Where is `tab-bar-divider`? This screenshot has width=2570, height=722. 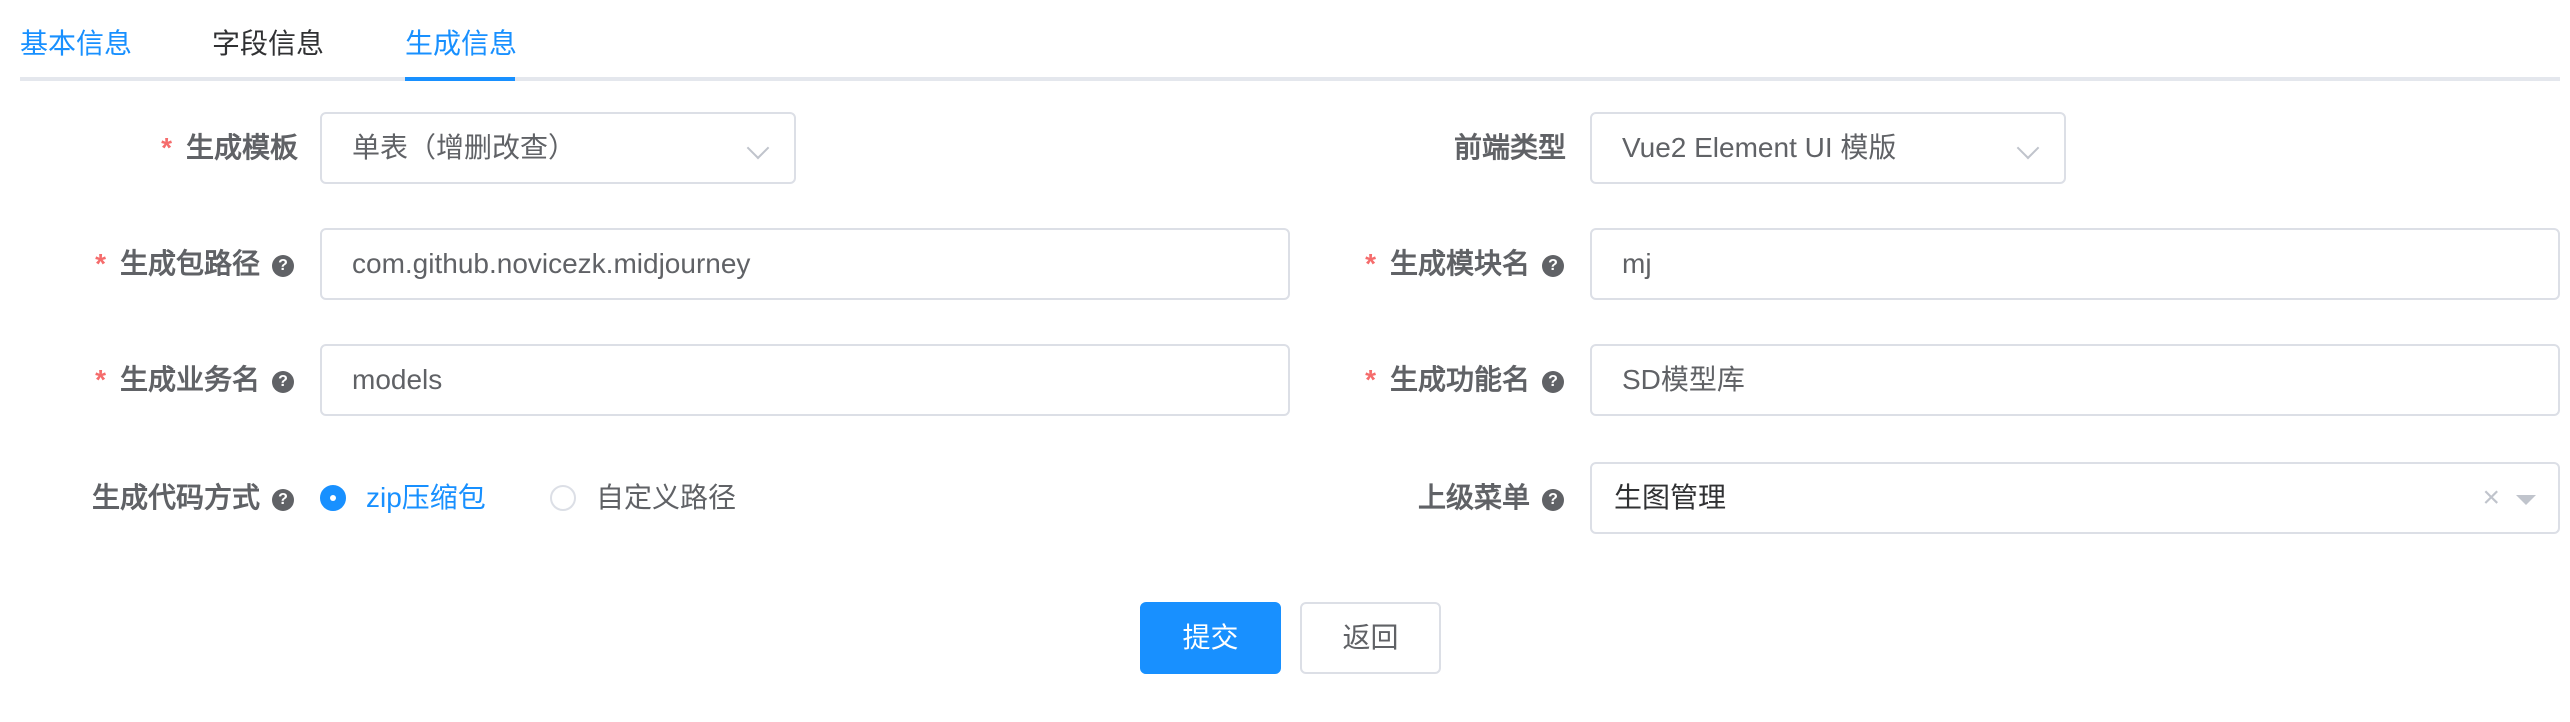 tab-bar-divider is located at coordinates (1290, 79).